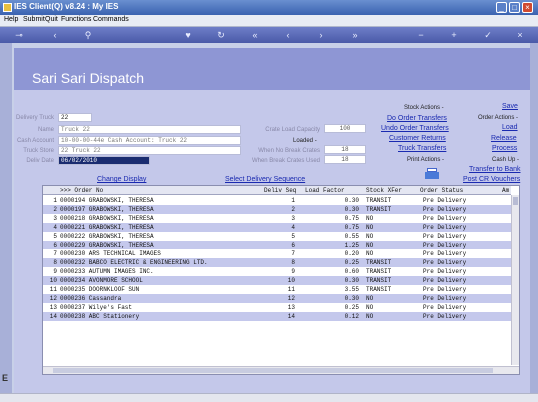 Image resolution: width=538 pixels, height=402 pixels. Describe the element at coordinates (415, 128) in the screenshot. I see `undo-order-transfers-link: Undo Order Transfers` at that location.